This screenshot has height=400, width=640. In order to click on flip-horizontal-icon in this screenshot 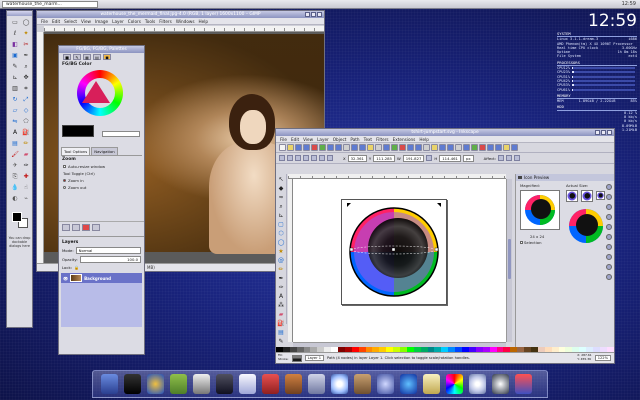, I will do `click(306, 158)`.